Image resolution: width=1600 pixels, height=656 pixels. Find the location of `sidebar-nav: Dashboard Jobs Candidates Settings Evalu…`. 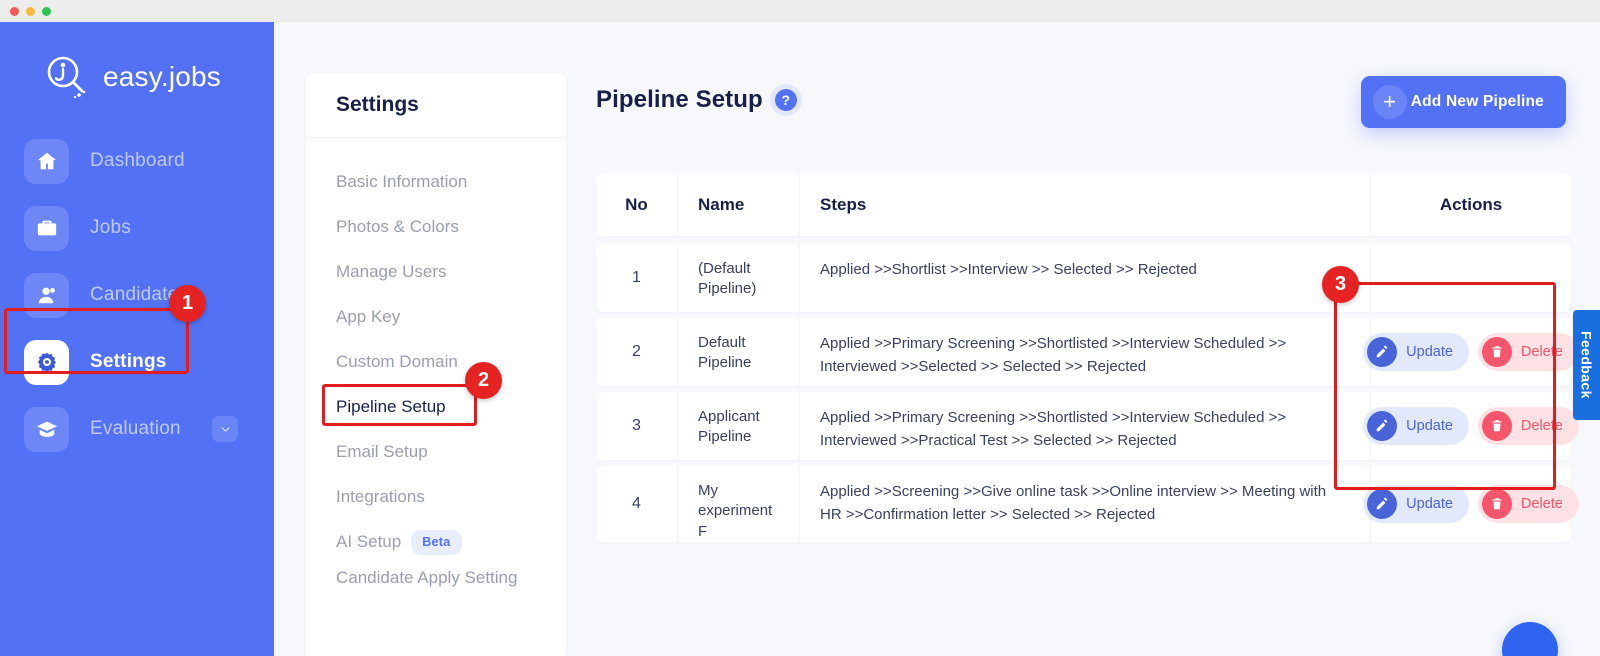

sidebar-nav: Dashboard Jobs Candidates Settings Evalu… is located at coordinates (137, 302).